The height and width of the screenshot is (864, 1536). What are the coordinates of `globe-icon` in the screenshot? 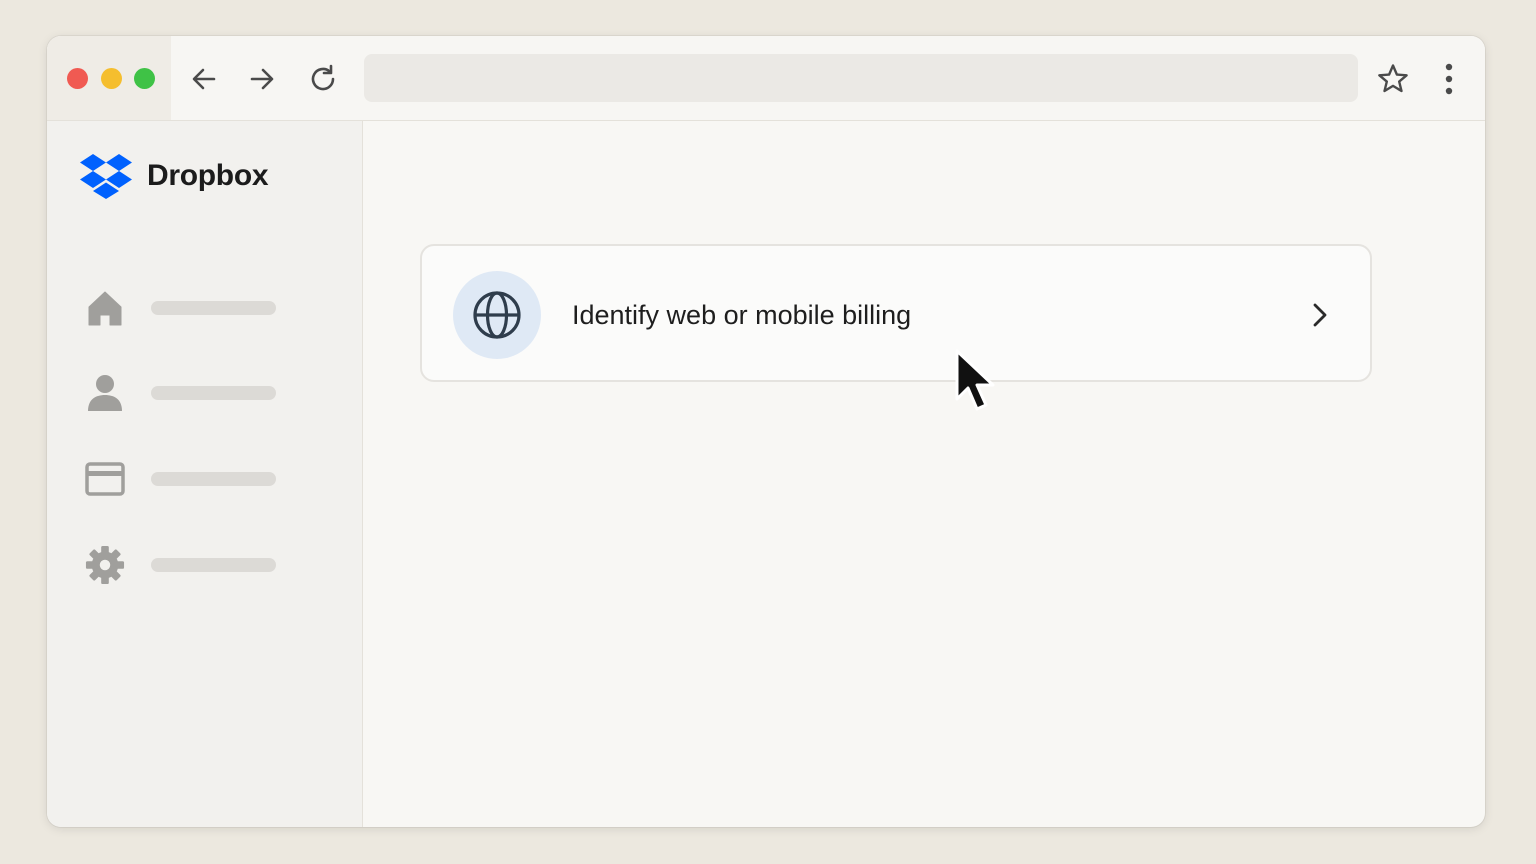 It's located at (497, 315).